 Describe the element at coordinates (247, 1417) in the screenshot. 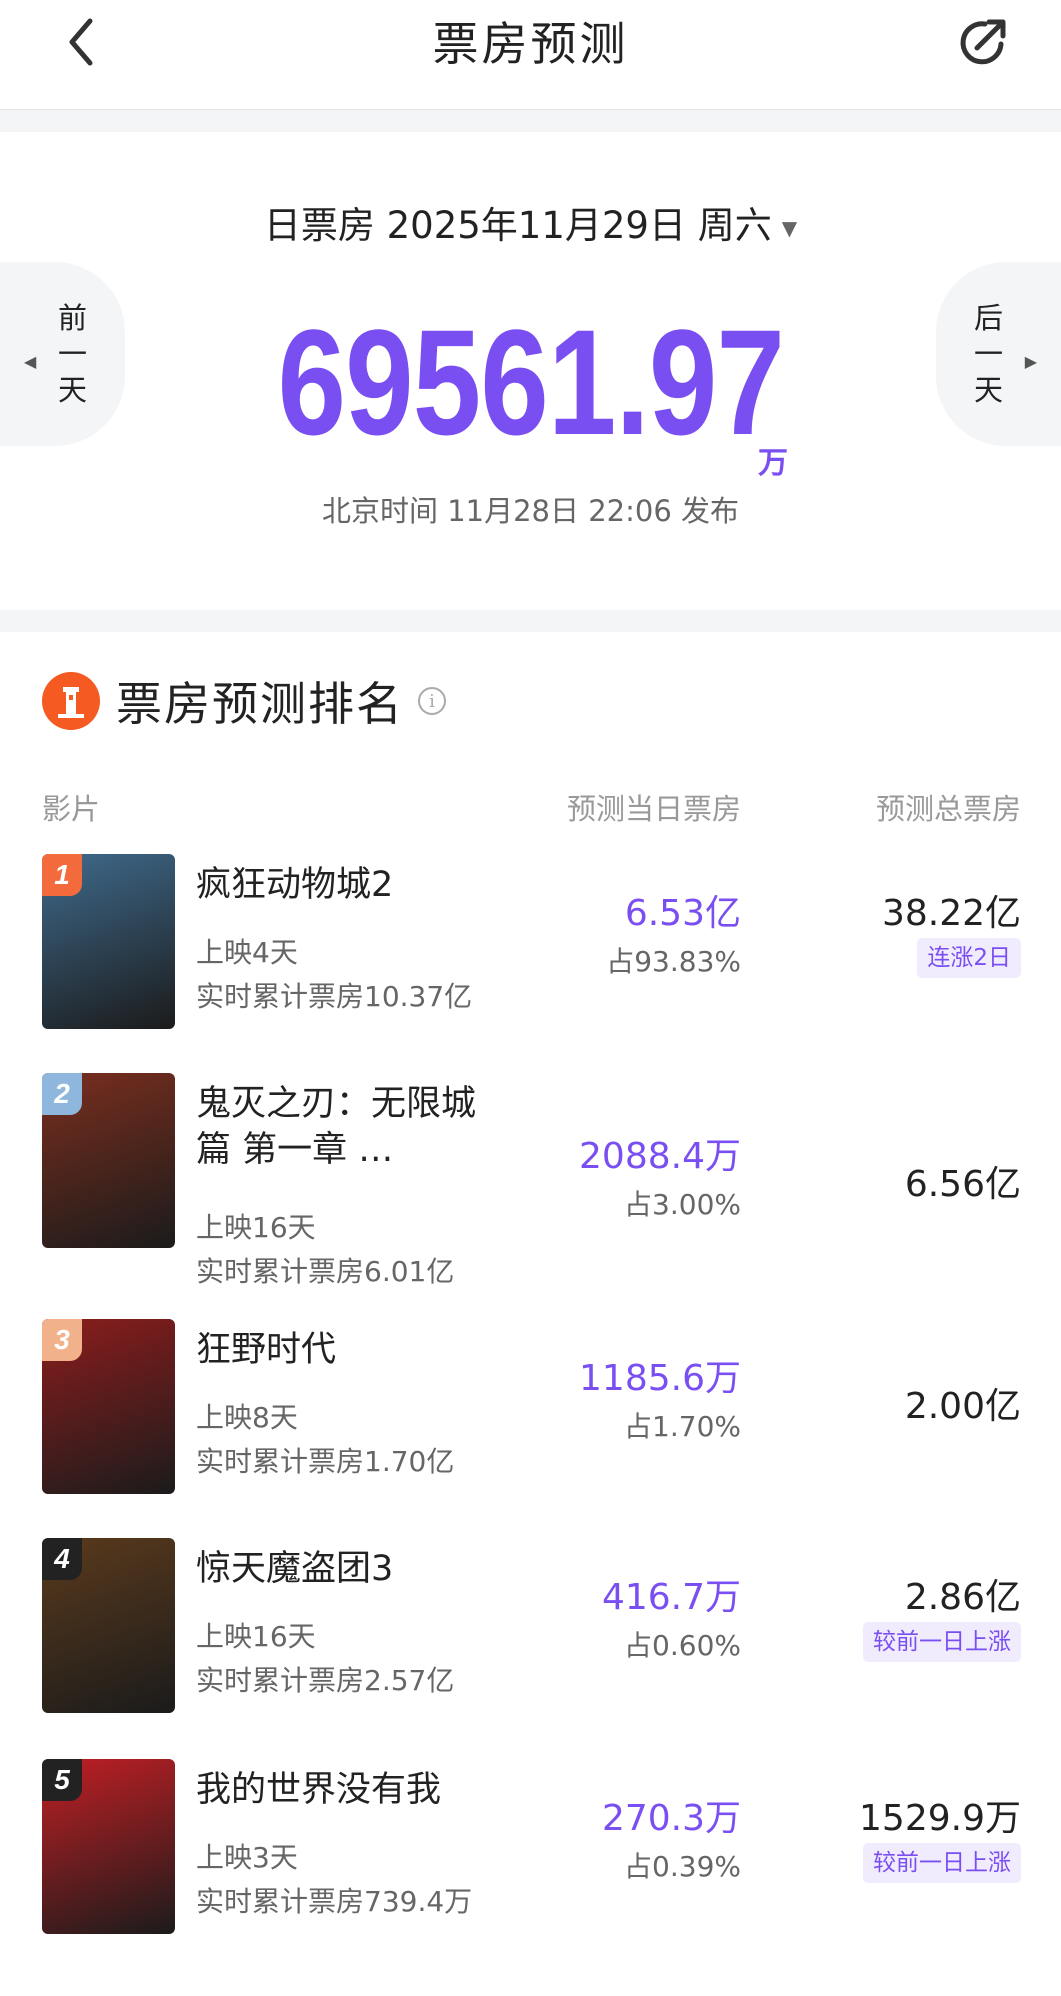

I see `film-days: 上映8天` at that location.